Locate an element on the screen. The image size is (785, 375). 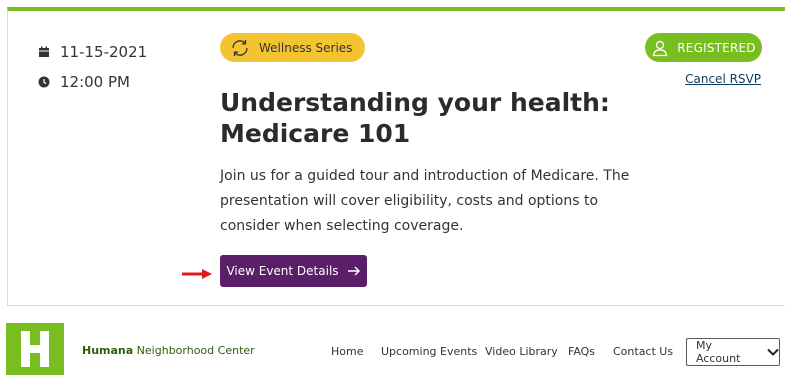
nav-home: Home is located at coordinates (347, 351).